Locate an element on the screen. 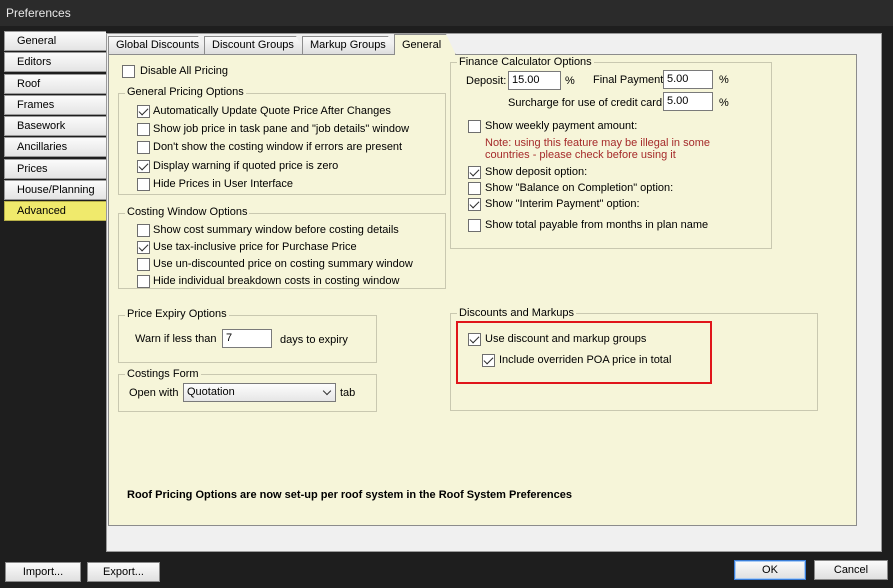 This screenshot has height=588, width=893. balance-on-completion-label: Show "Balance on Completion" option: is located at coordinates (579, 188).